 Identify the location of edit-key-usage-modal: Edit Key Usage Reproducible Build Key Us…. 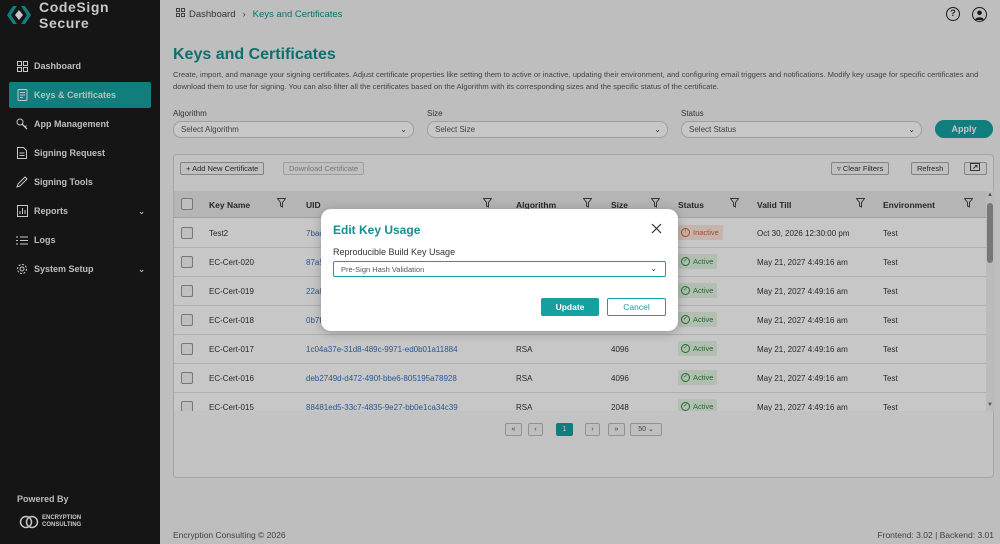
(499, 270).